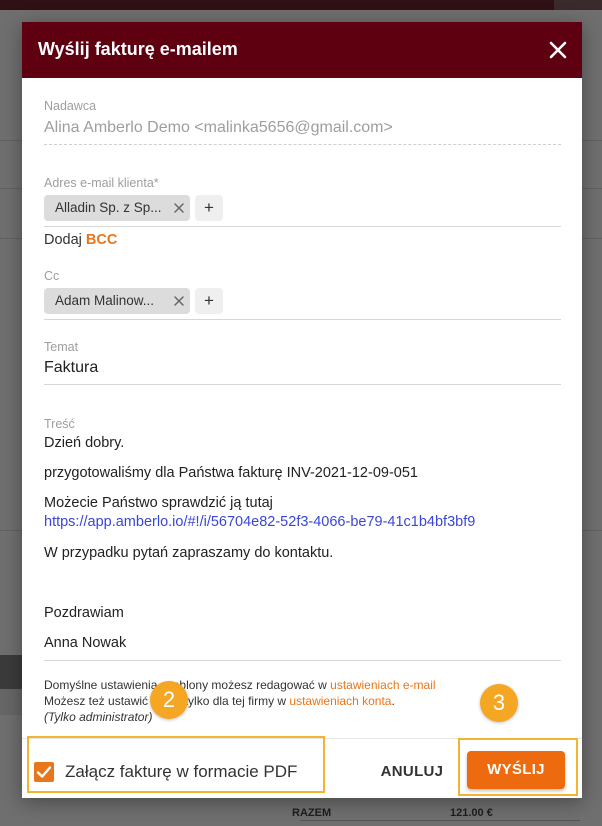  I want to click on client-email-underline, so click(302, 226).